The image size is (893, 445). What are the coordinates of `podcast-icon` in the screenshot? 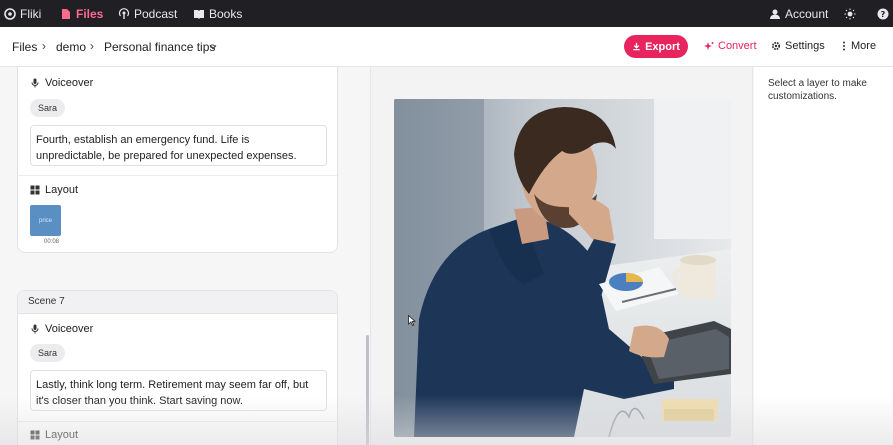 It's located at (124, 13).